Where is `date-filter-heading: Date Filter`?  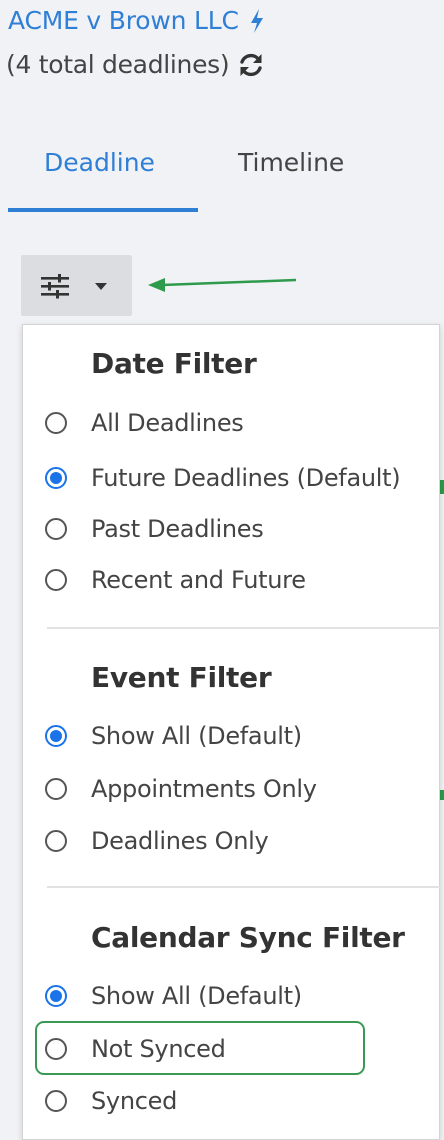 date-filter-heading: Date Filter is located at coordinates (174, 363).